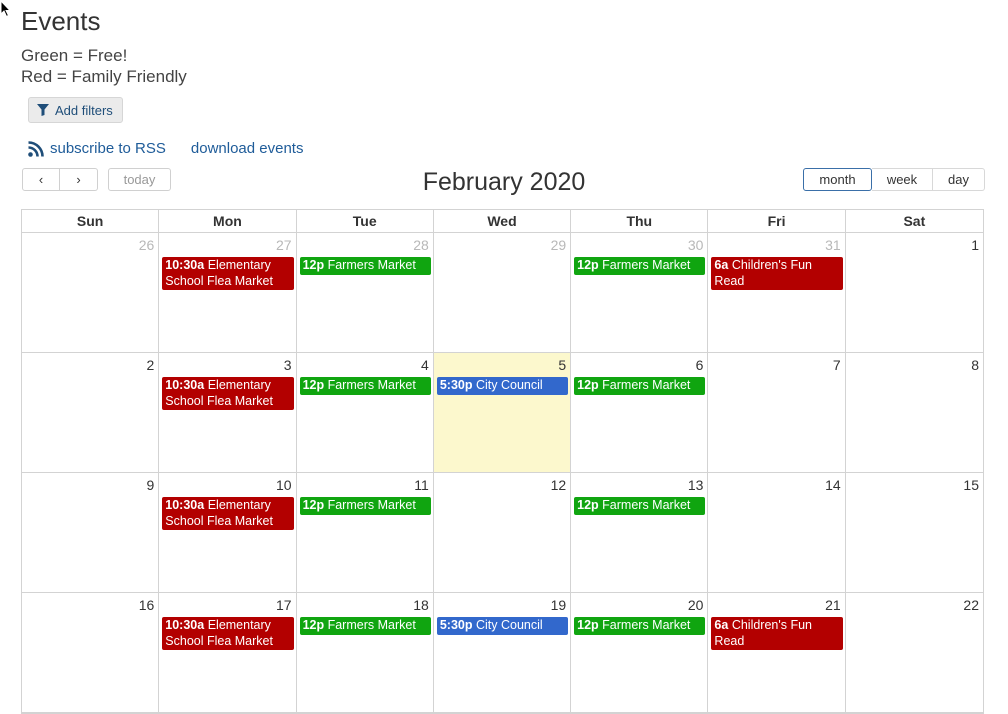 Image resolution: width=1008 pixels, height=714 pixels. What do you see at coordinates (777, 292) in the screenshot?
I see `day-cell: 31 6a Children's Fun Read` at bounding box center [777, 292].